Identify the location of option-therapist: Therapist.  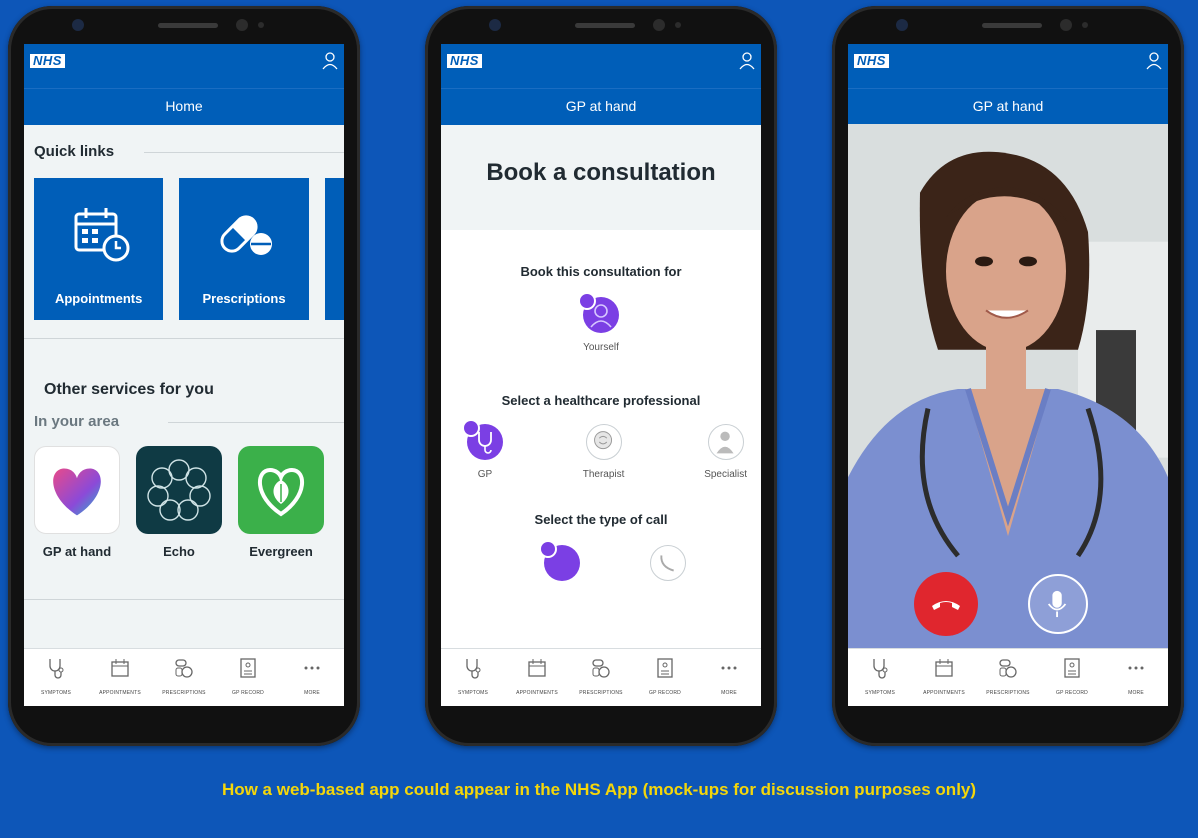
(603, 452).